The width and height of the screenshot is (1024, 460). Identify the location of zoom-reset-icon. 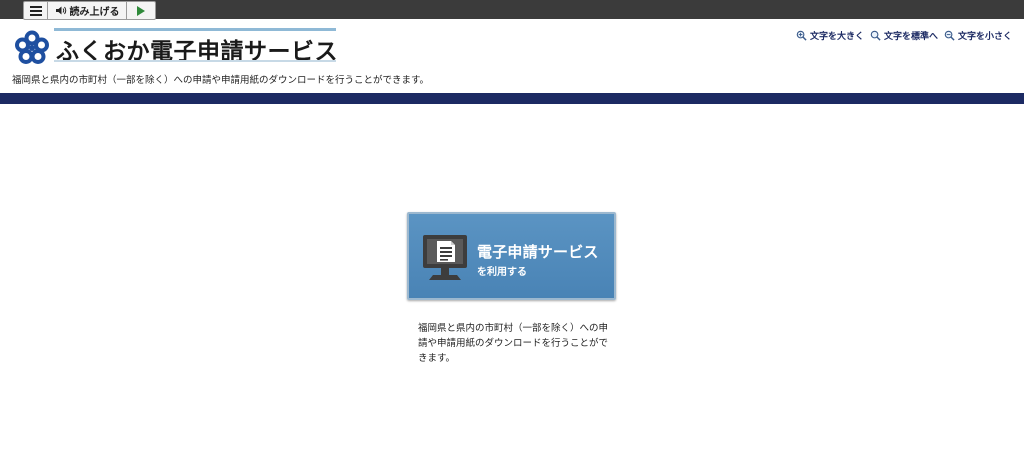
(875, 35).